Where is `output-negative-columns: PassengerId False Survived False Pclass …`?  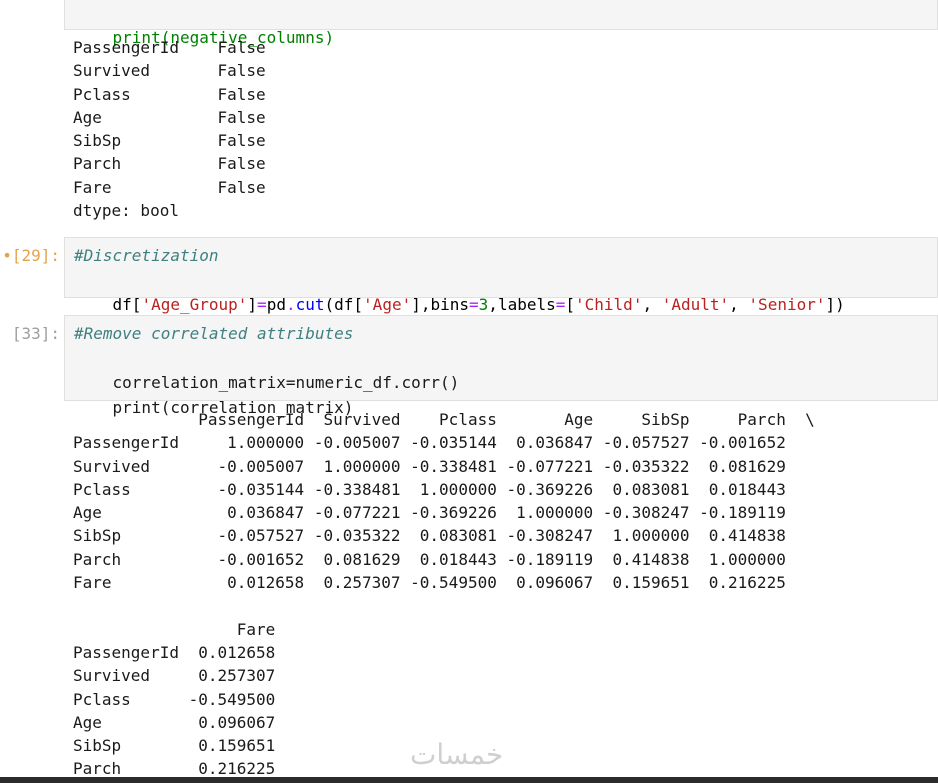 output-negative-columns: PassengerId False Survived False Pclass … is located at coordinates (169, 129).